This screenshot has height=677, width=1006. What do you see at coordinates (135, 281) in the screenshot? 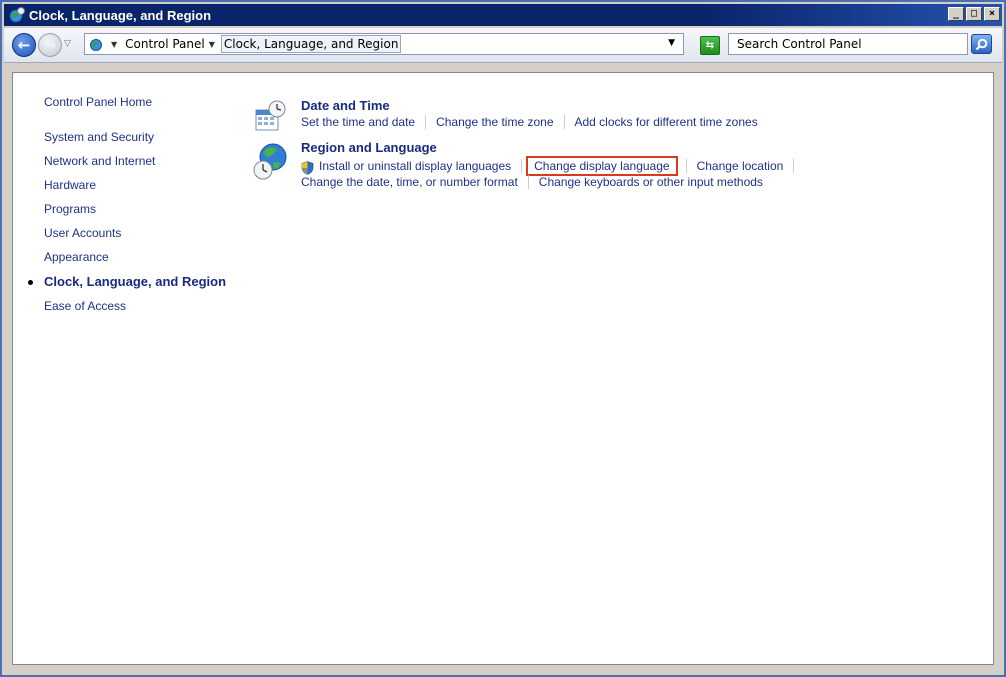
I see `sidebar-item-clock-language-region: Clock, Language, and Region` at bounding box center [135, 281].